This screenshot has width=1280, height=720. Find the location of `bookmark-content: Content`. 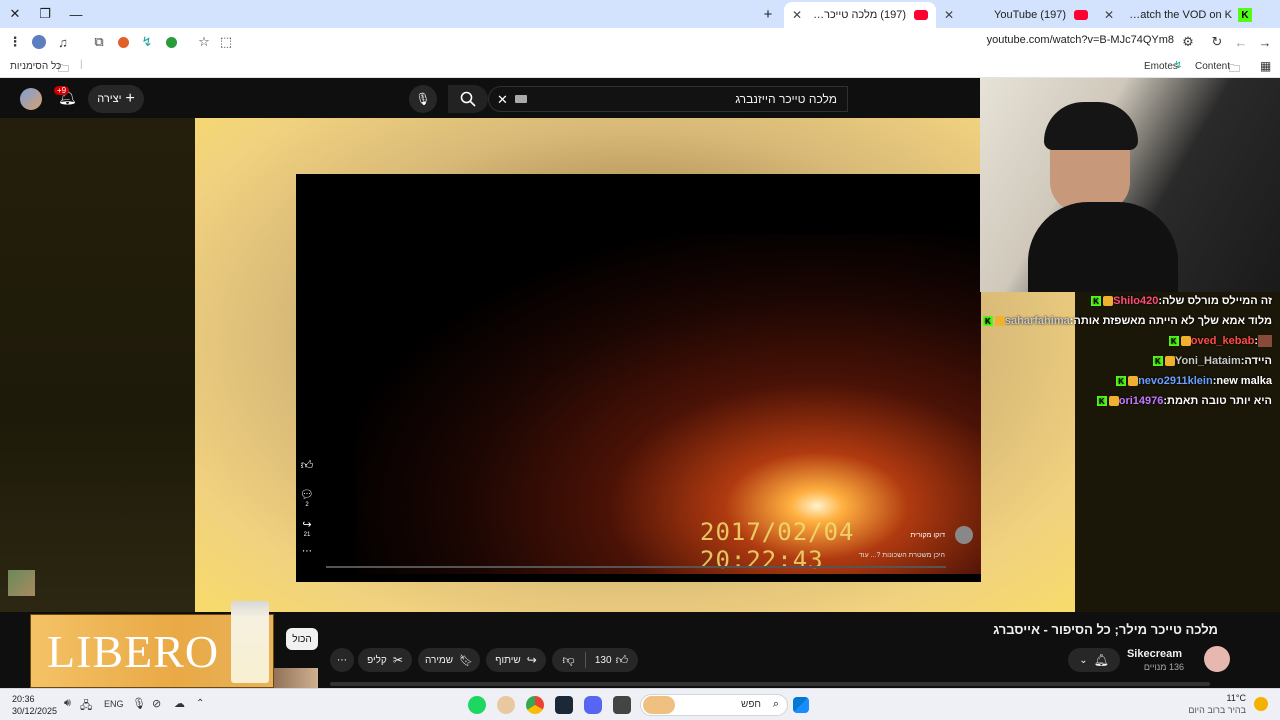

bookmark-content: Content is located at coordinates (1212, 66).